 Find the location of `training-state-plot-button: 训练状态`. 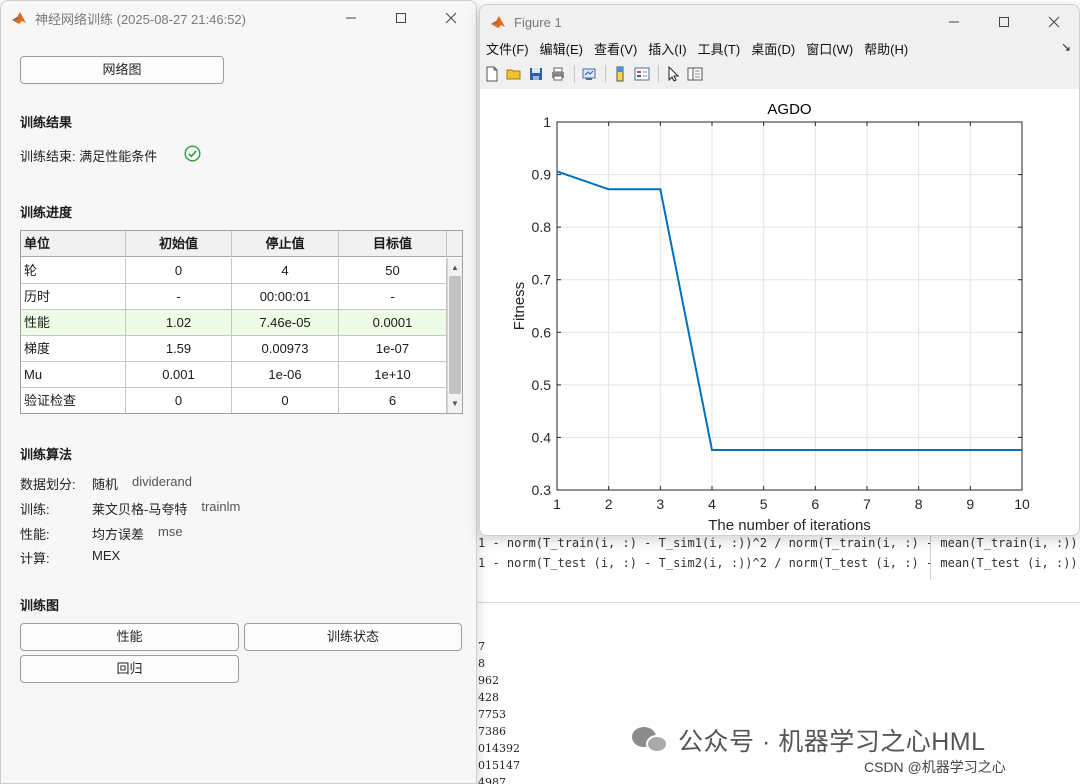

training-state-plot-button: 训练状态 is located at coordinates (353, 637).